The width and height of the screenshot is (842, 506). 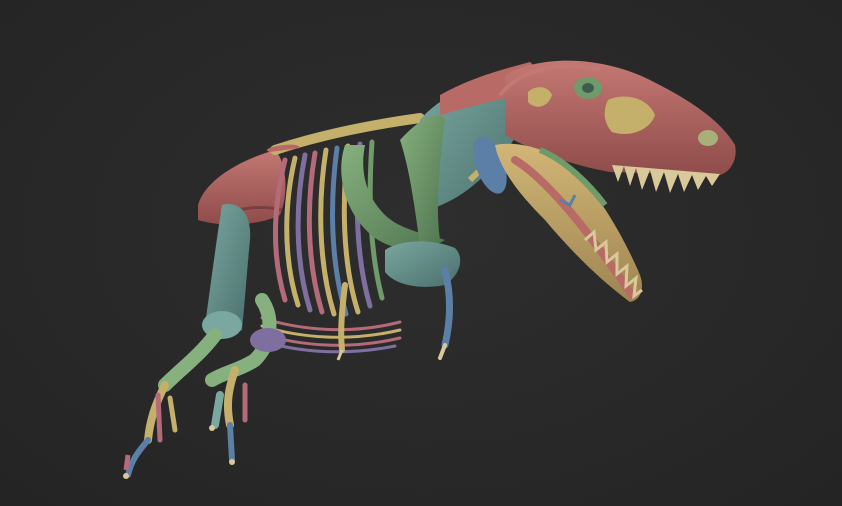 I want to click on spine, so click(x=345, y=134).